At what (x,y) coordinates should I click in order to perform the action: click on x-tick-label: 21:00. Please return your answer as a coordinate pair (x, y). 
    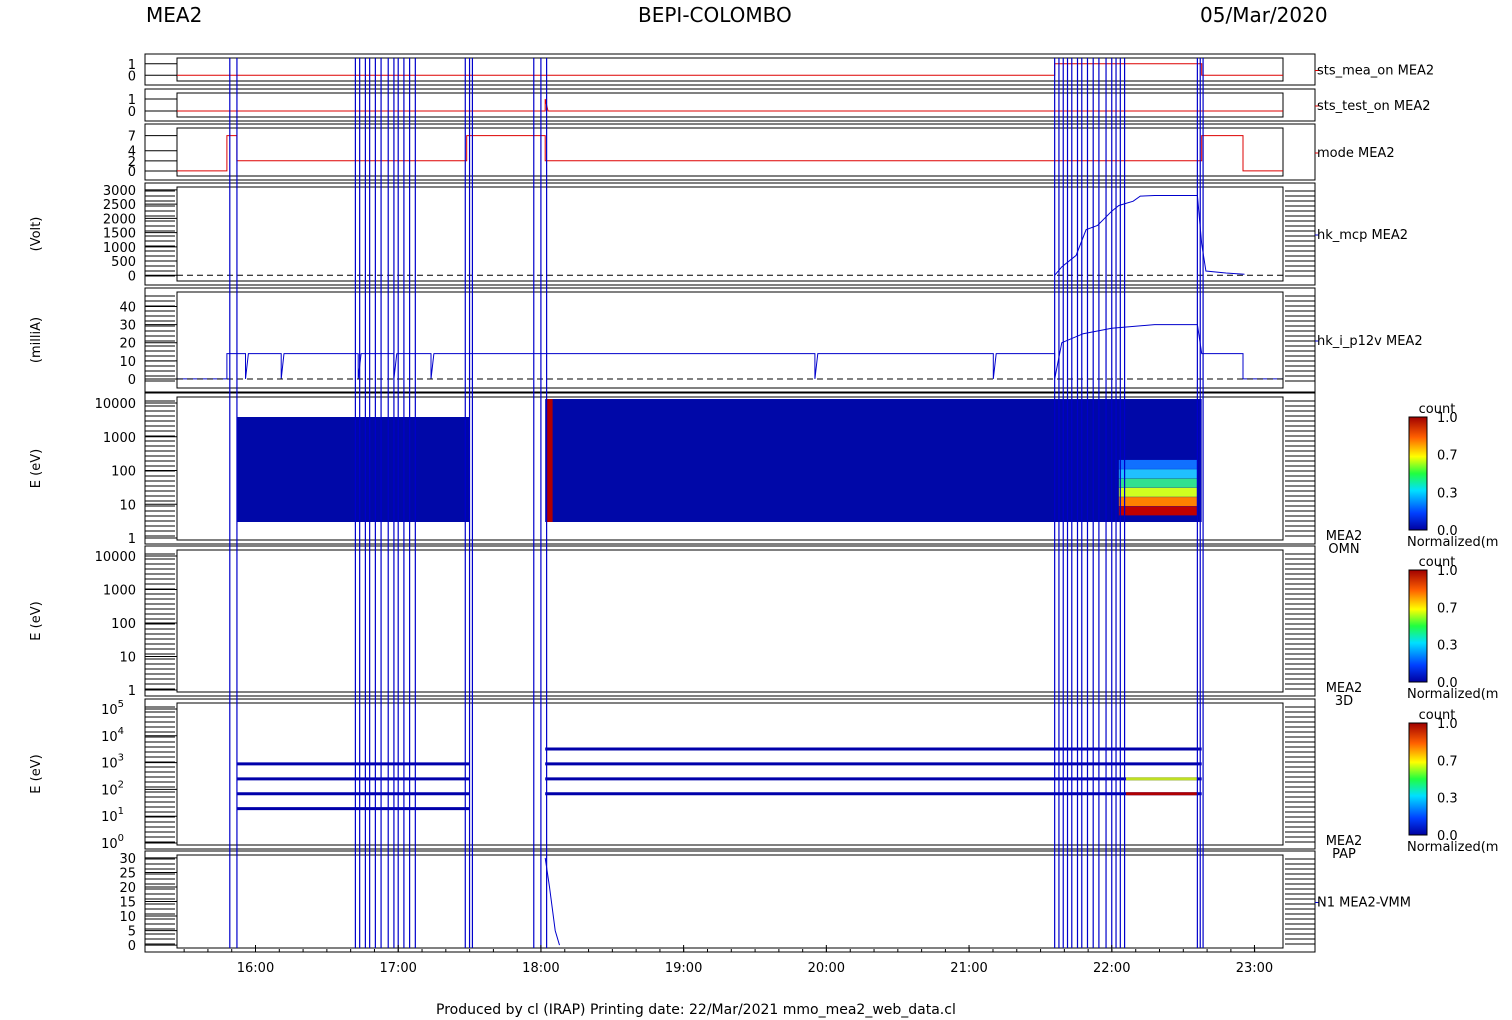
    Looking at the image, I should click on (968, 968).